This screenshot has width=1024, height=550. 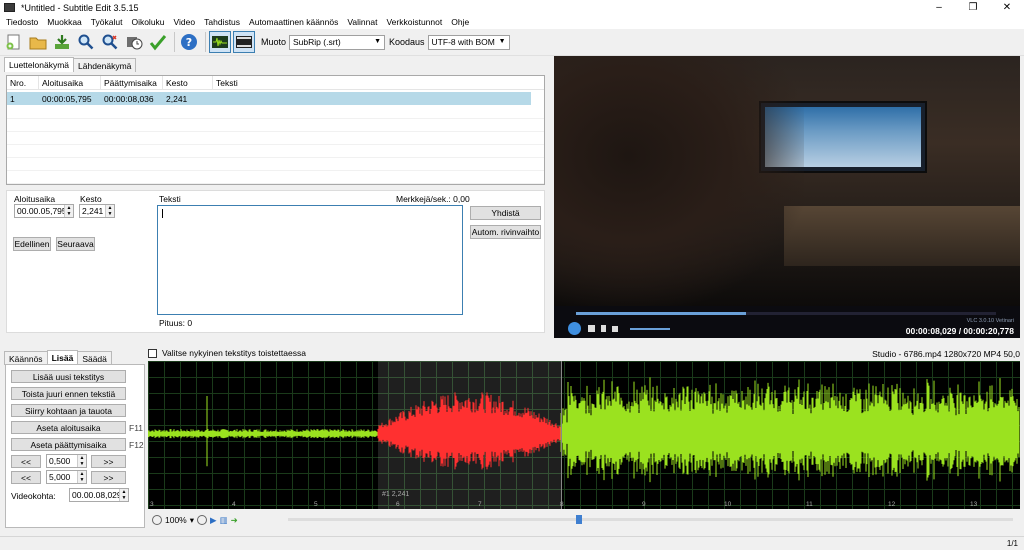 What do you see at coordinates (108, 461) in the screenshot?
I see `seek-forward-small-button: >>` at bounding box center [108, 461].